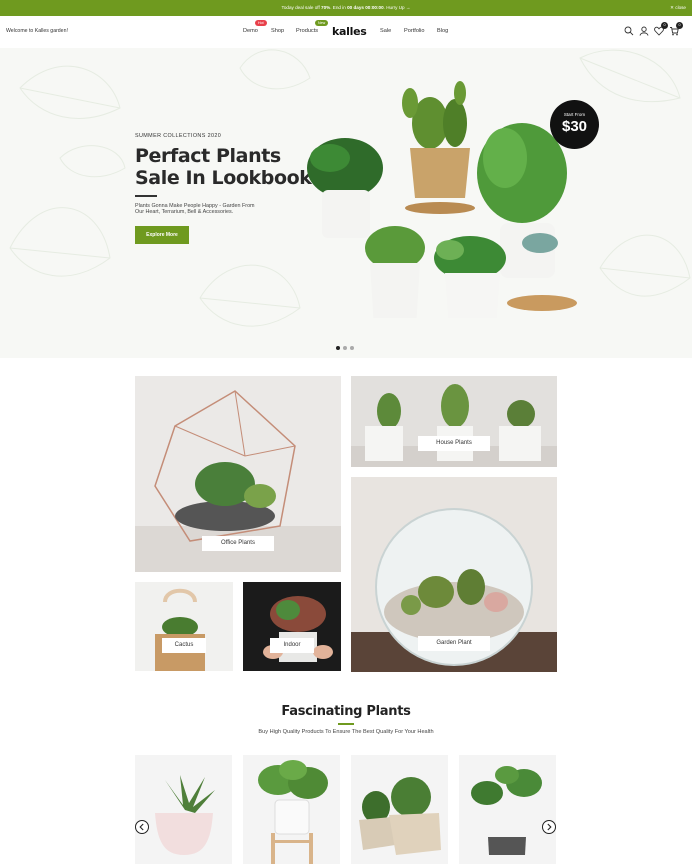 This screenshot has height=864, width=692. What do you see at coordinates (442, 199) in the screenshot?
I see `hero-plants-image` at bounding box center [442, 199].